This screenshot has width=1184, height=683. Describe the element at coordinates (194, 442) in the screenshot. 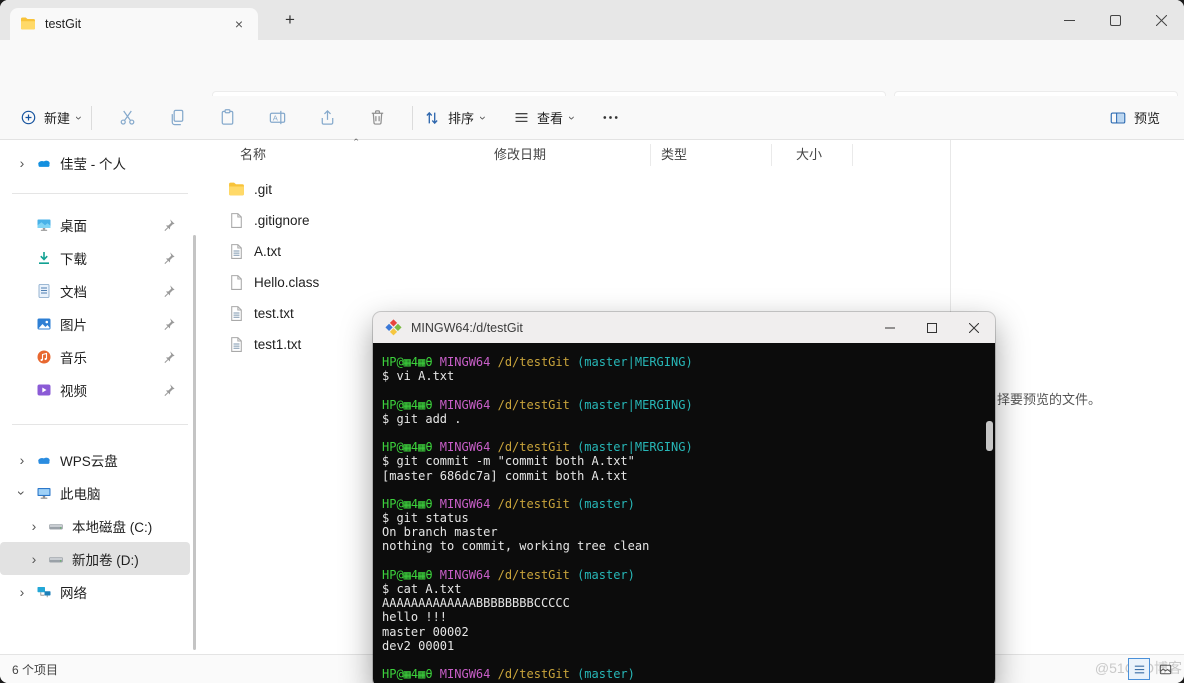

I see `sidebar-scrollbar` at that location.